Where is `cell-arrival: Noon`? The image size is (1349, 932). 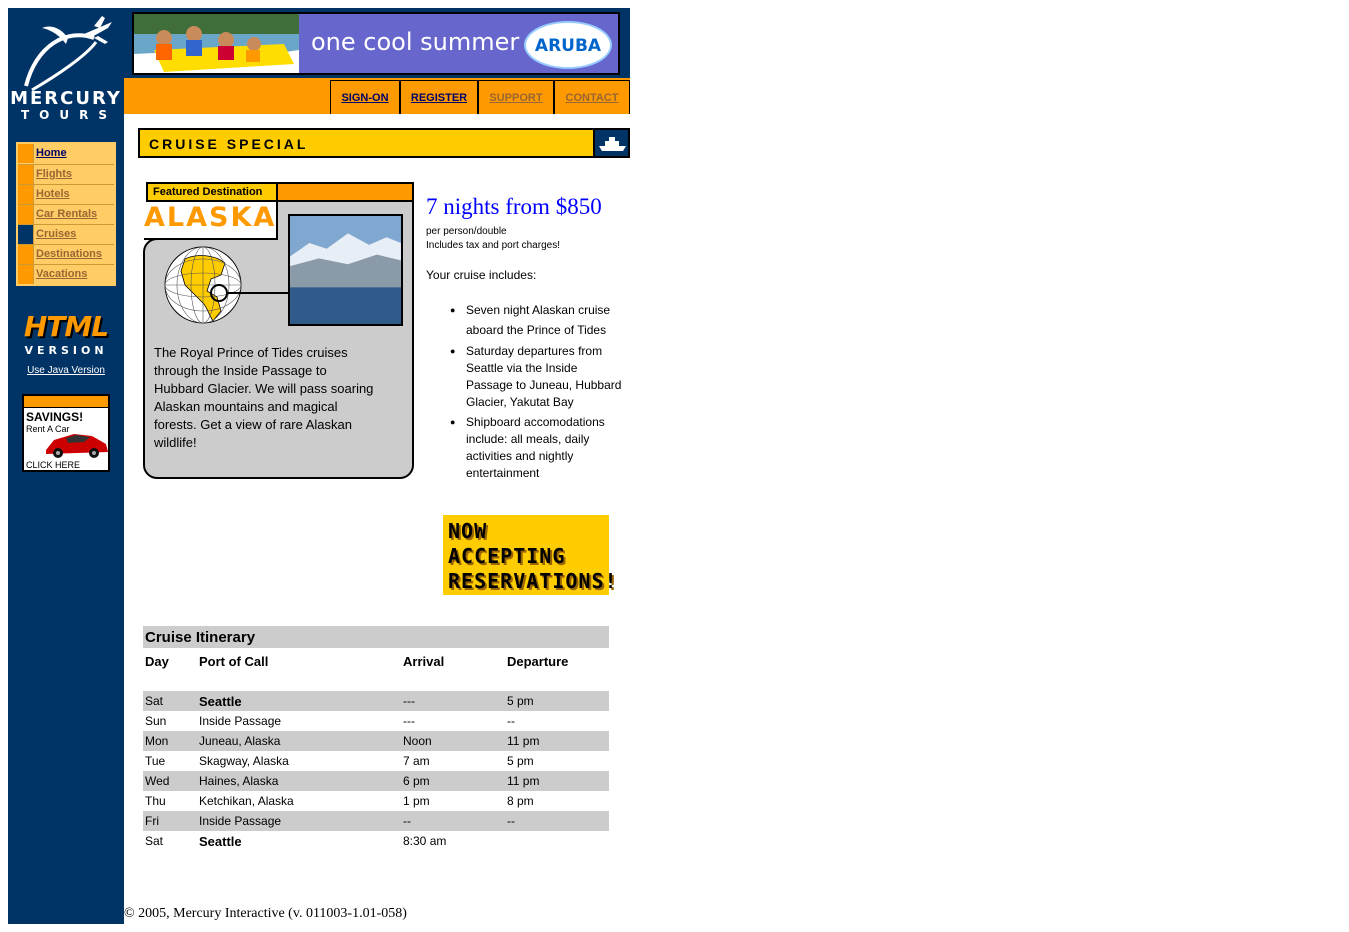
cell-arrival: Noon is located at coordinates (417, 741).